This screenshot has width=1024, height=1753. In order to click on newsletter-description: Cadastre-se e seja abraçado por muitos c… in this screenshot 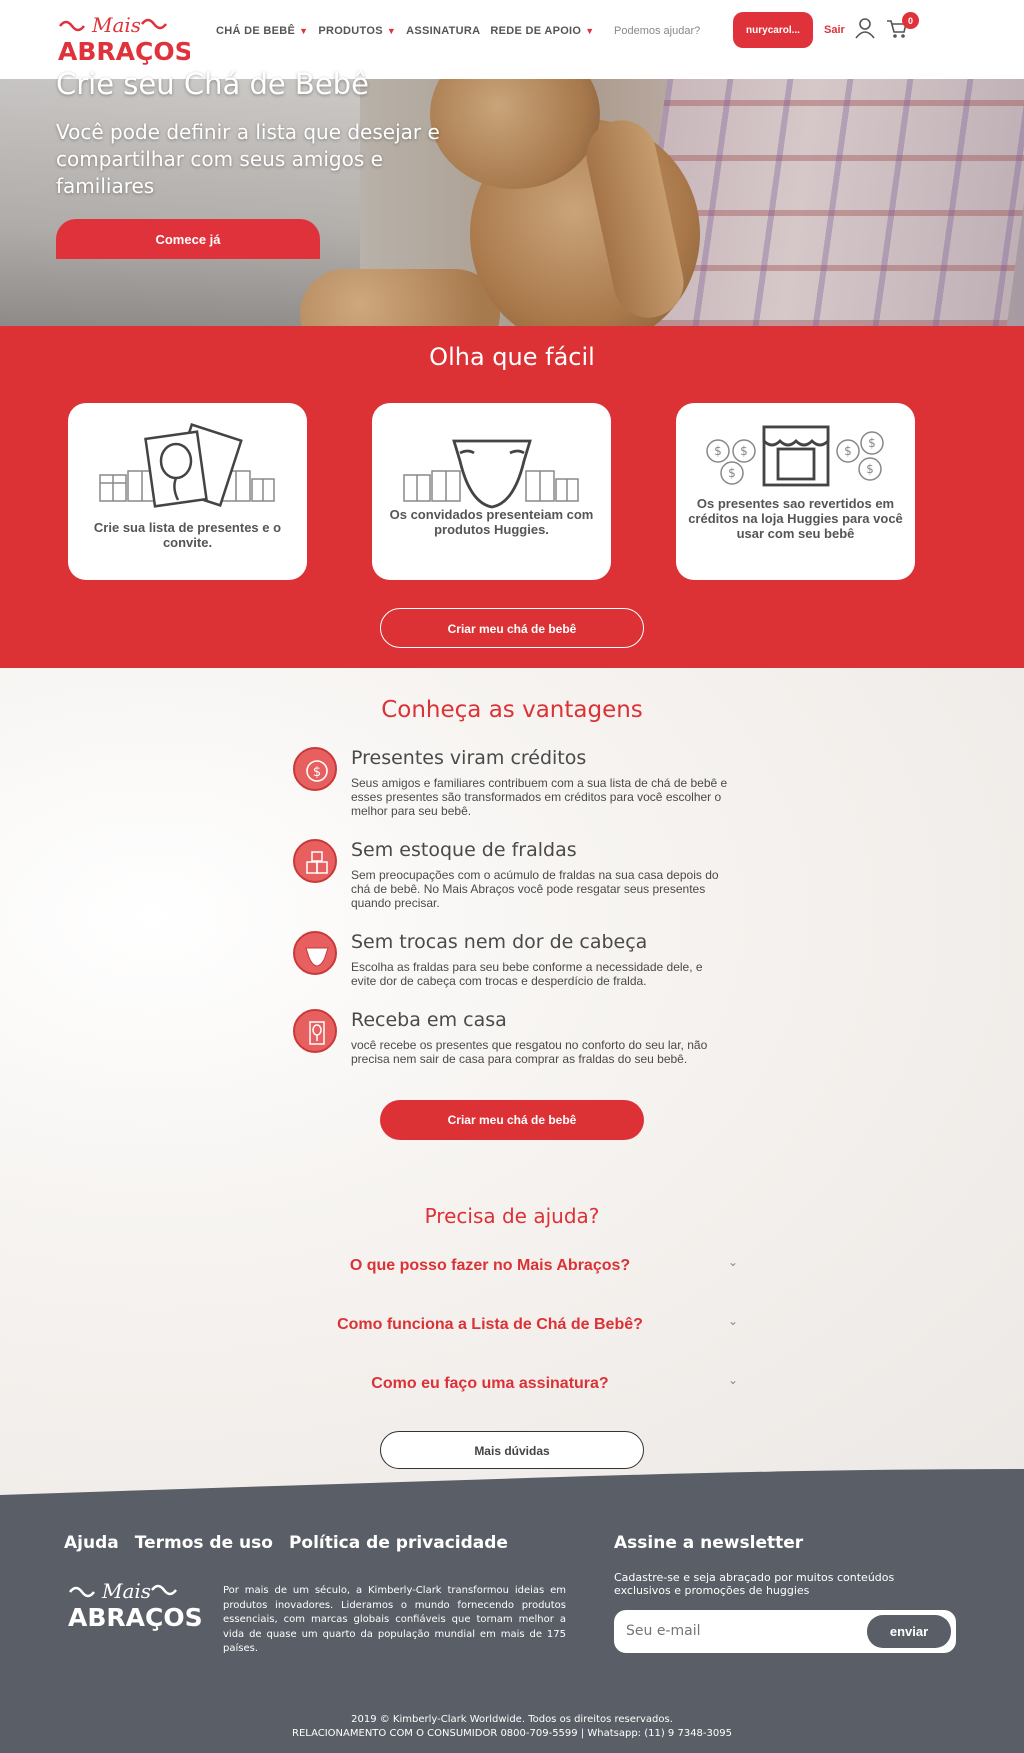, I will do `click(754, 1584)`.